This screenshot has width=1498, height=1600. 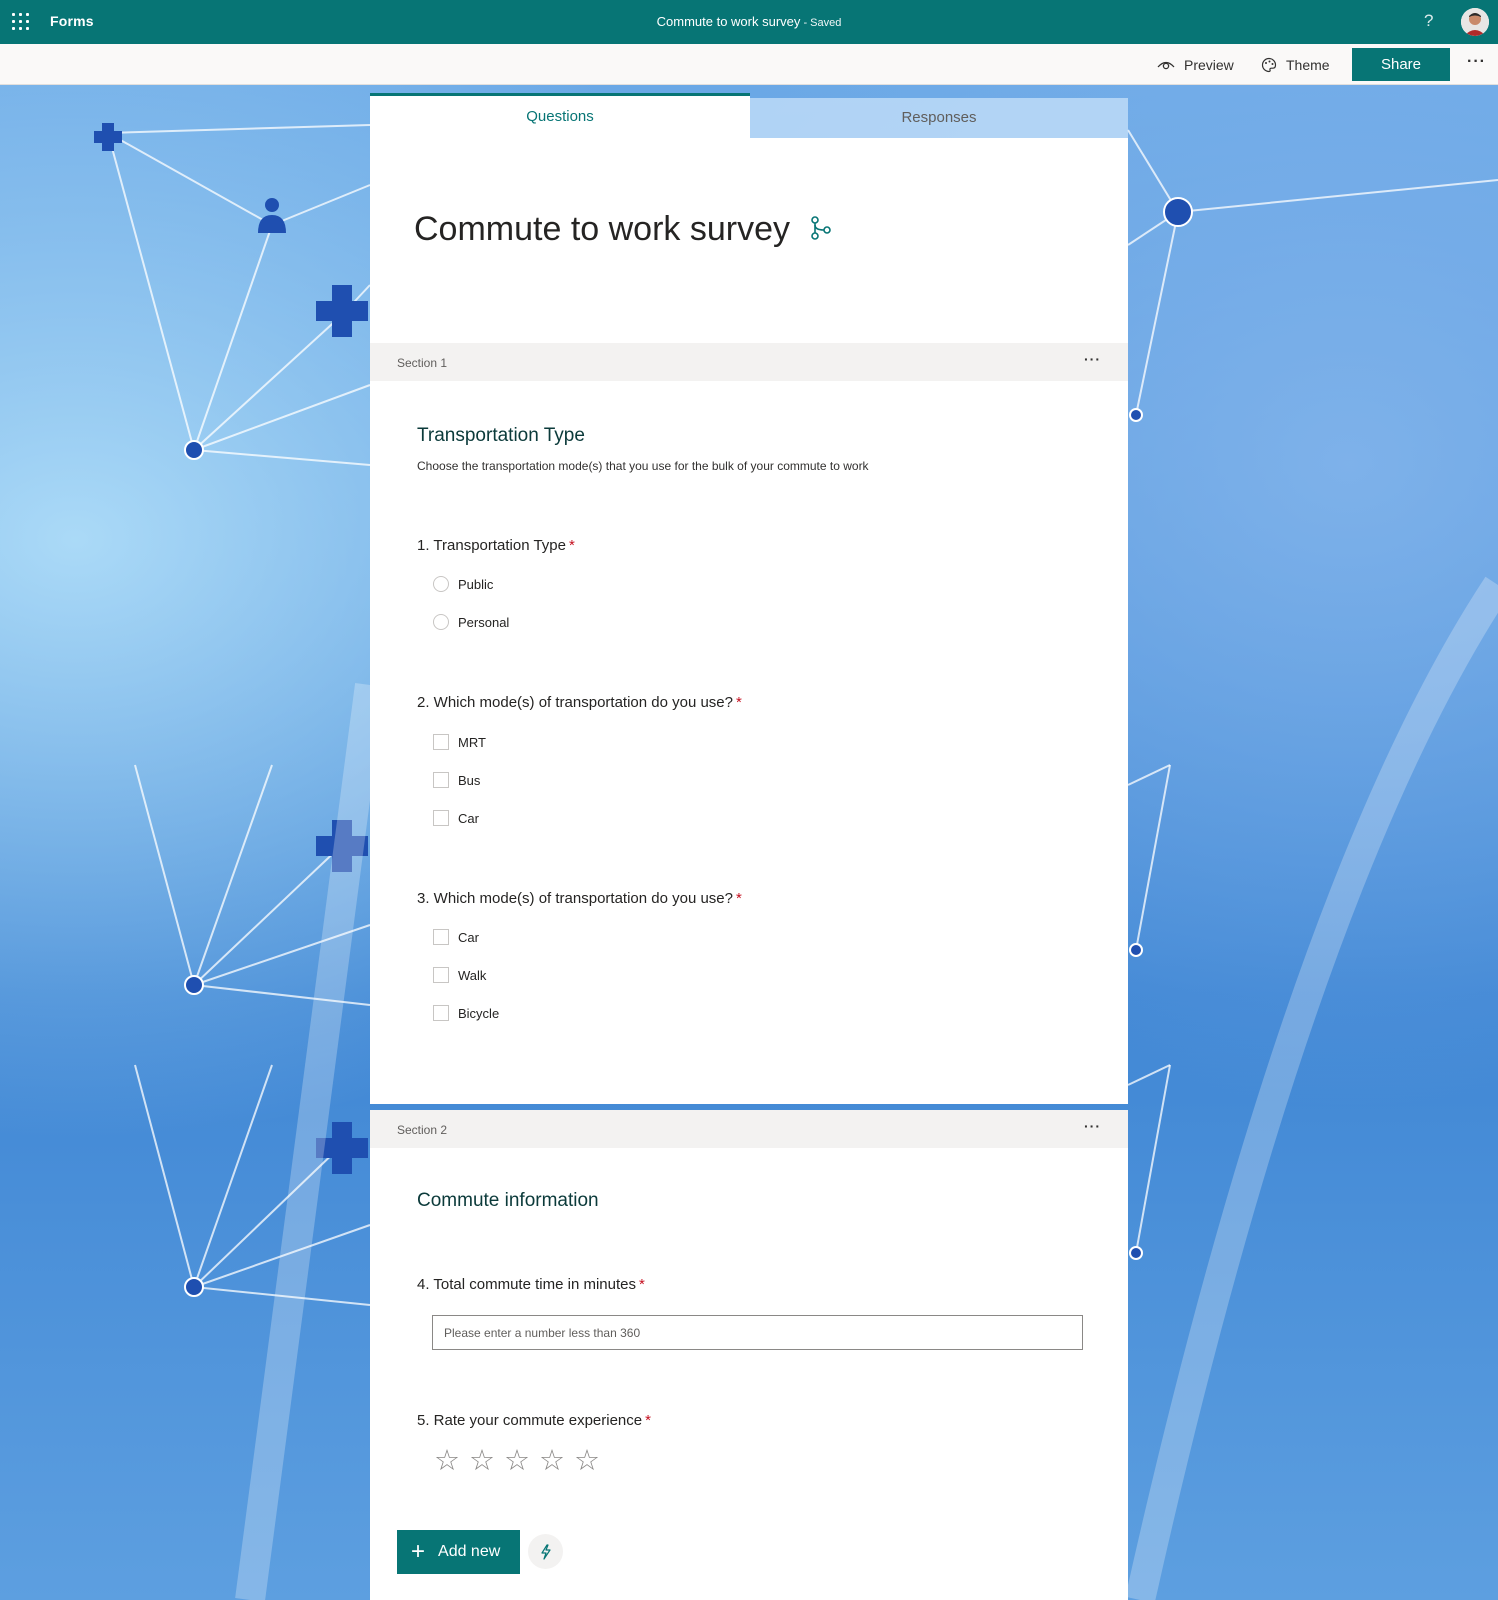 I want to click on lightning-suggestions-button, so click(x=545, y=1551).